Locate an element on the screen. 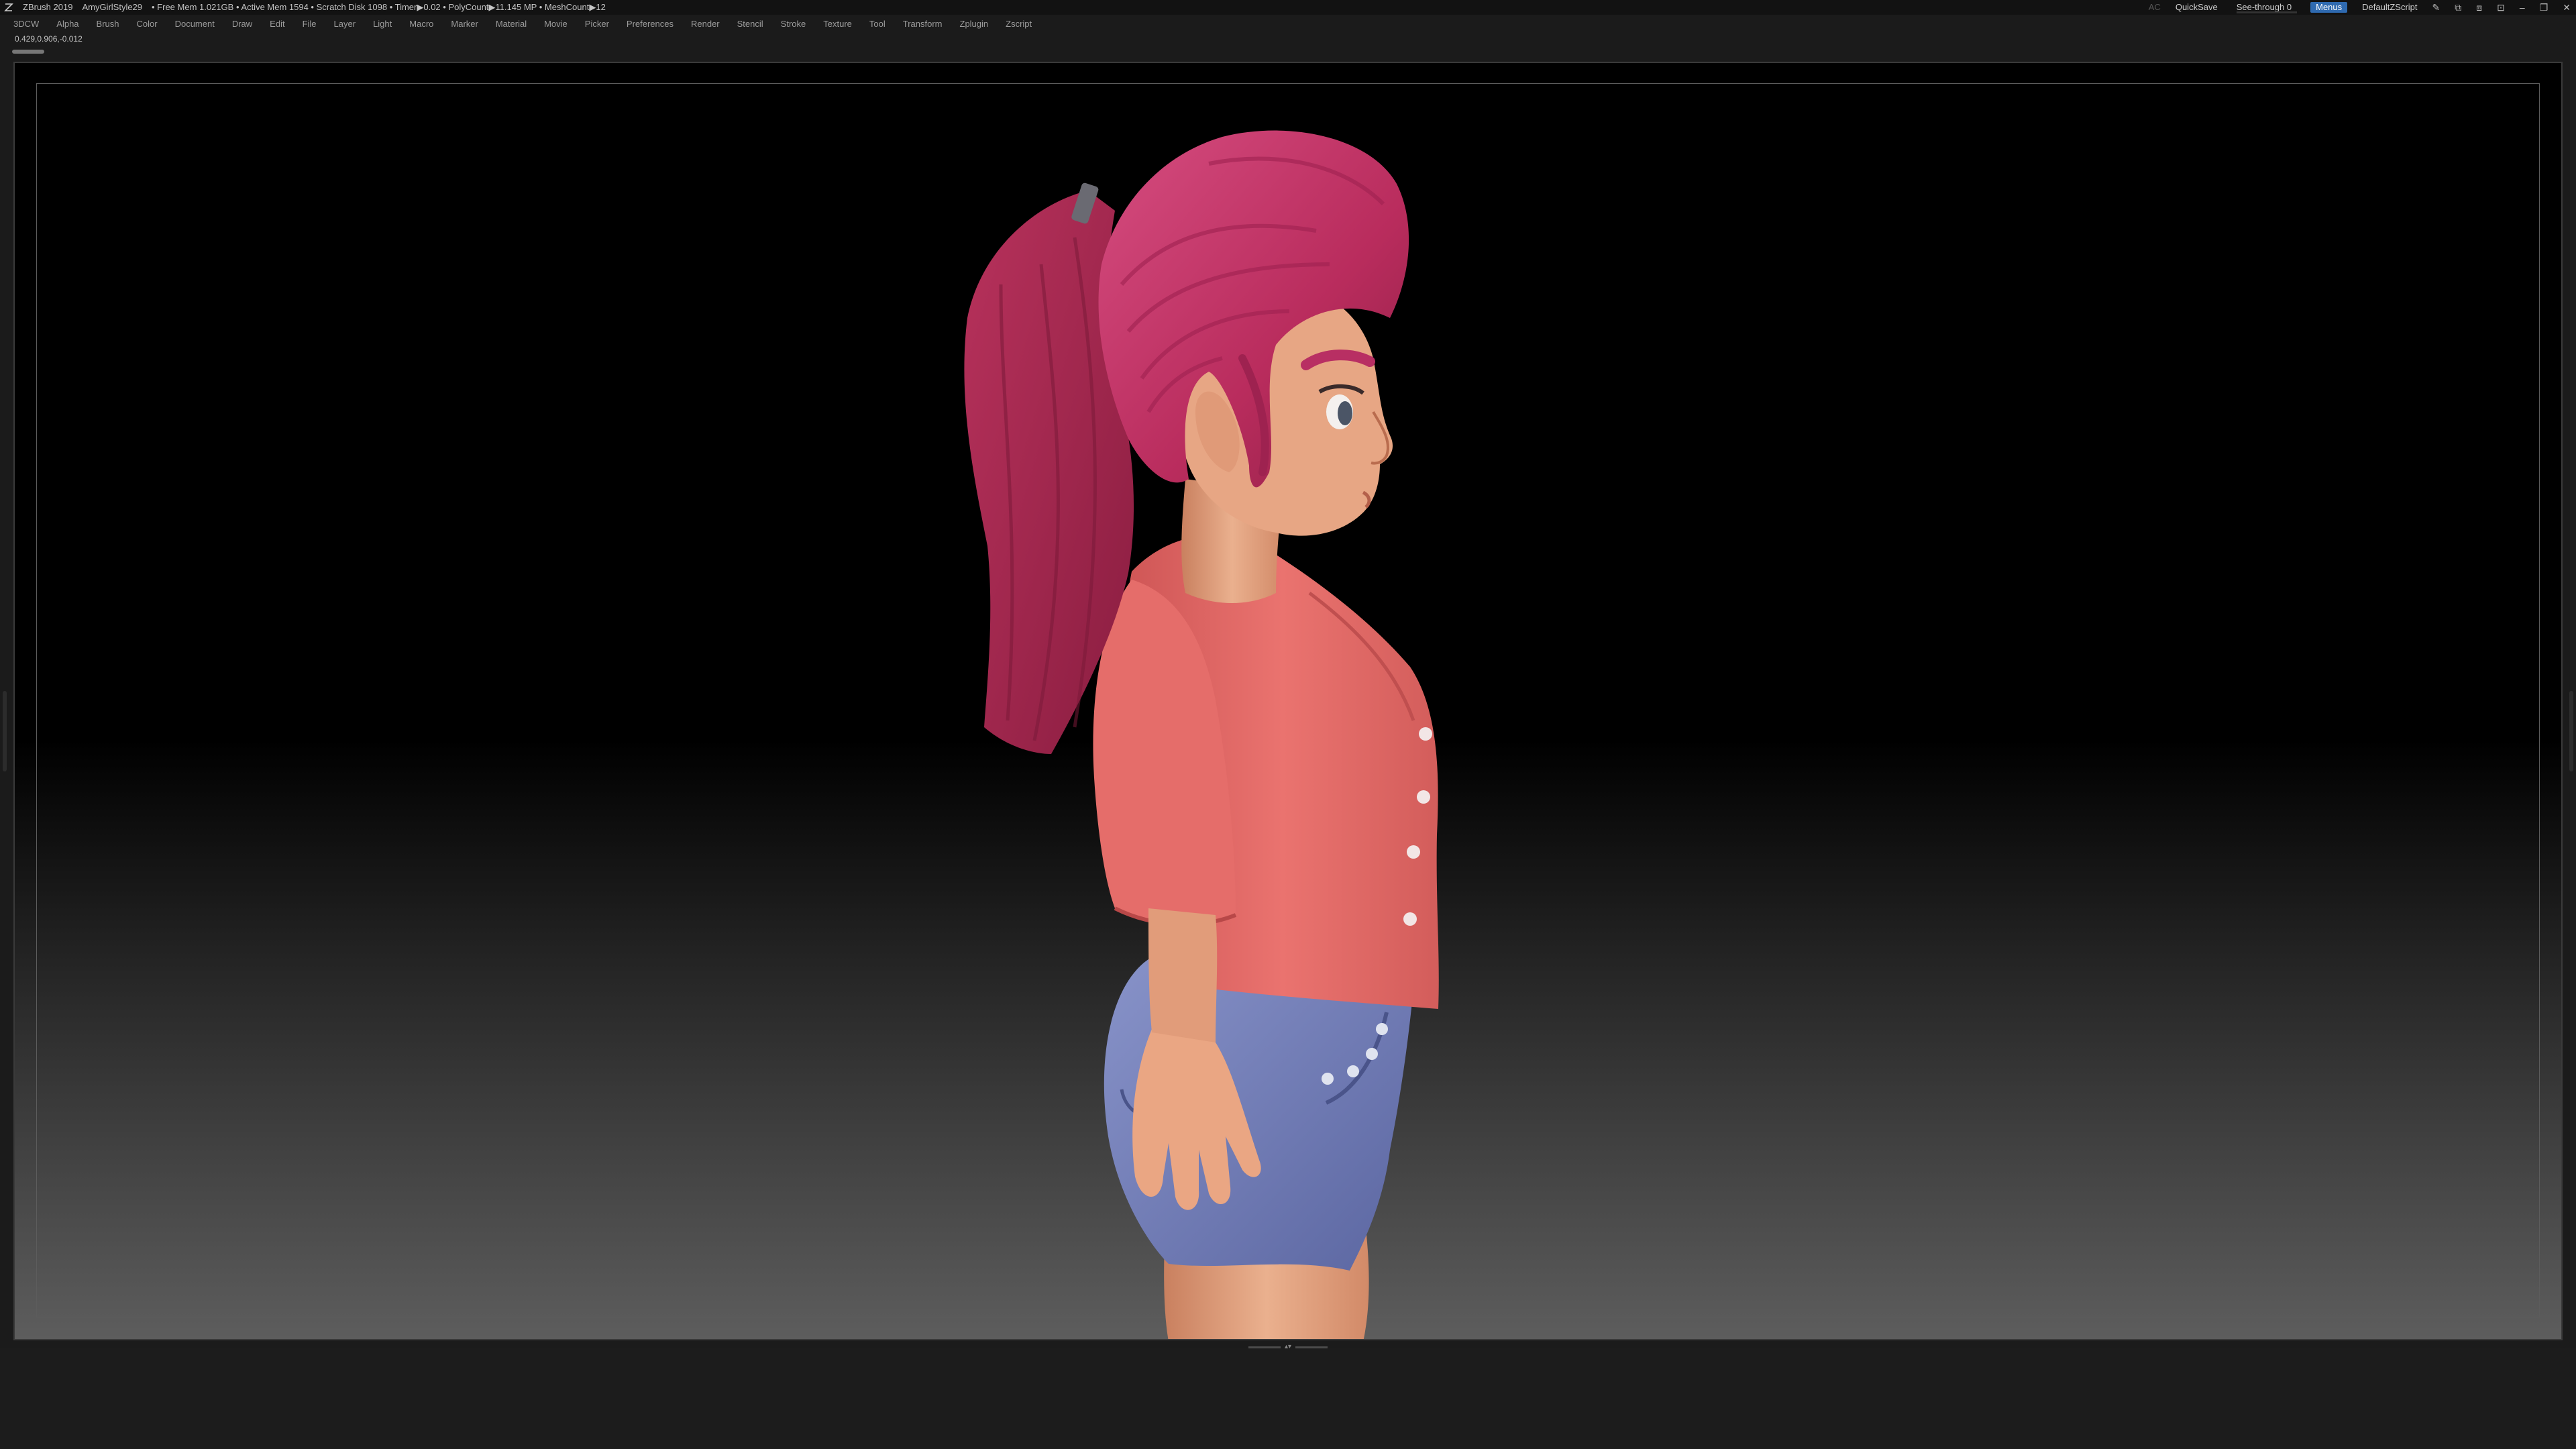 The image size is (2576, 1449). menu-texture: Texture is located at coordinates (837, 24).